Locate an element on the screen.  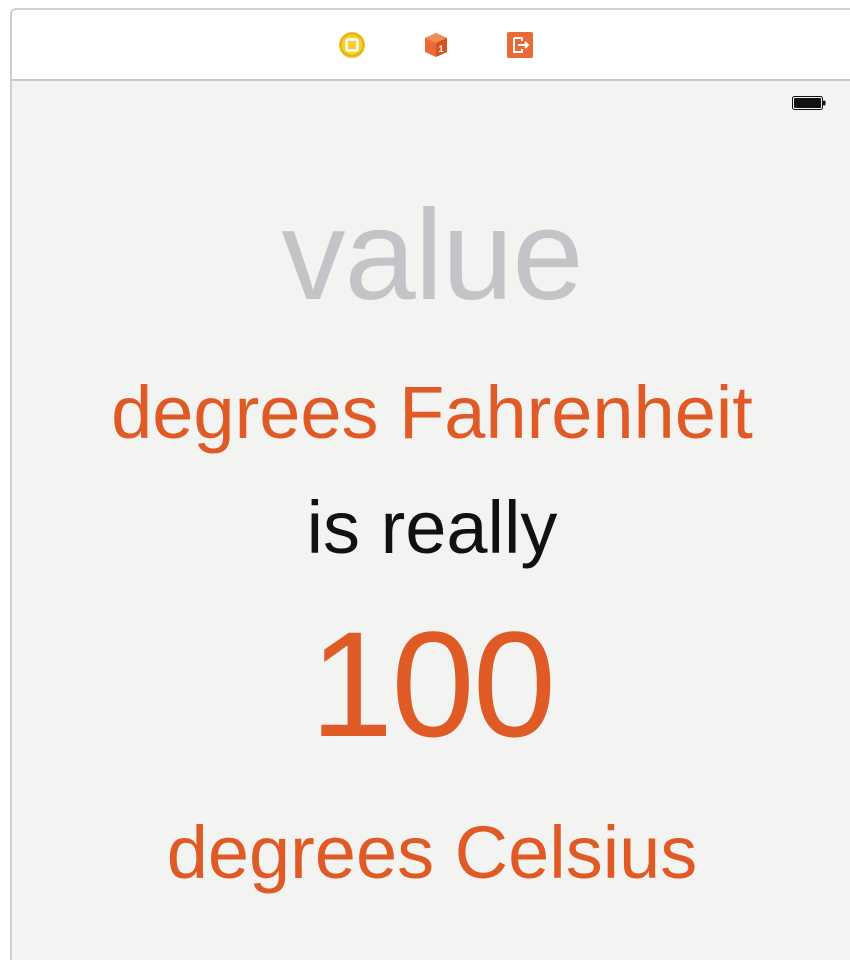
exit-icon is located at coordinates (520, 45).